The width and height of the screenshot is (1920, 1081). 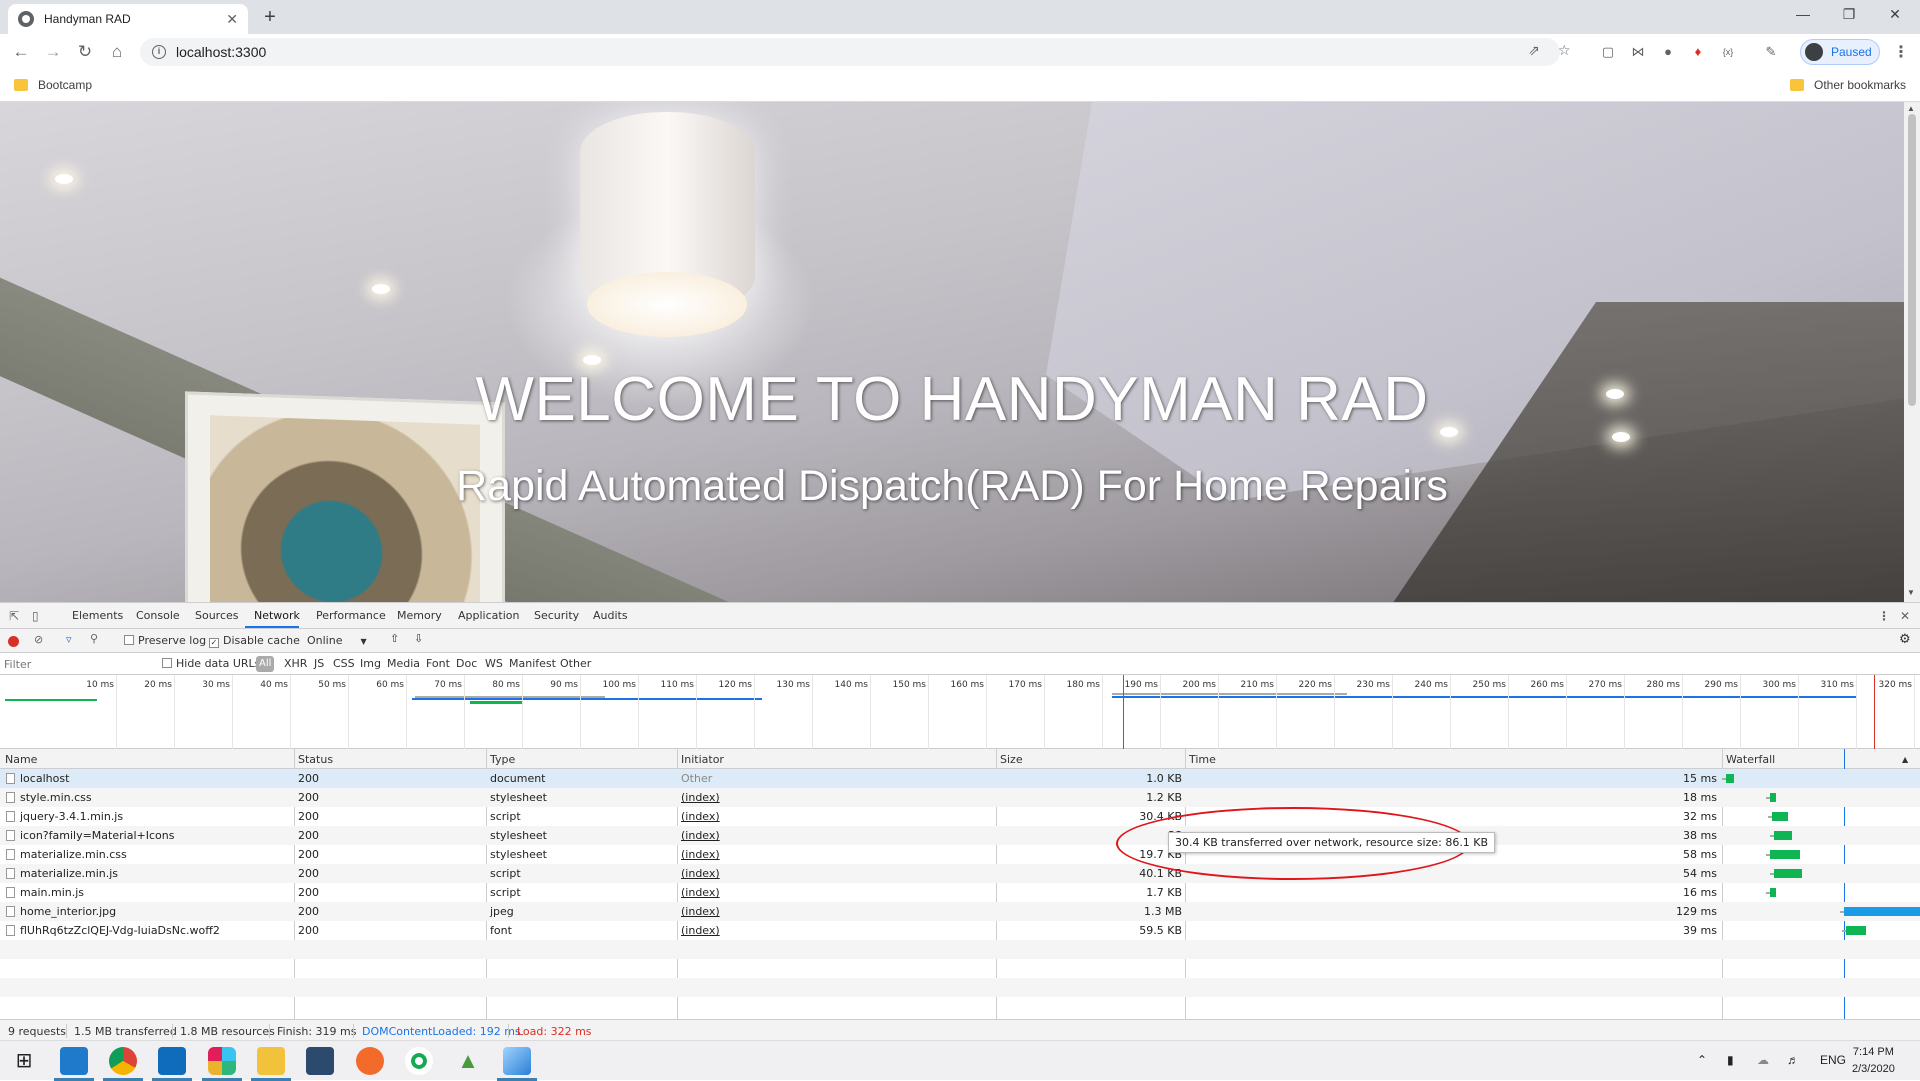 What do you see at coordinates (1698, 52) in the screenshot?
I see `extension-icon: ♦` at bounding box center [1698, 52].